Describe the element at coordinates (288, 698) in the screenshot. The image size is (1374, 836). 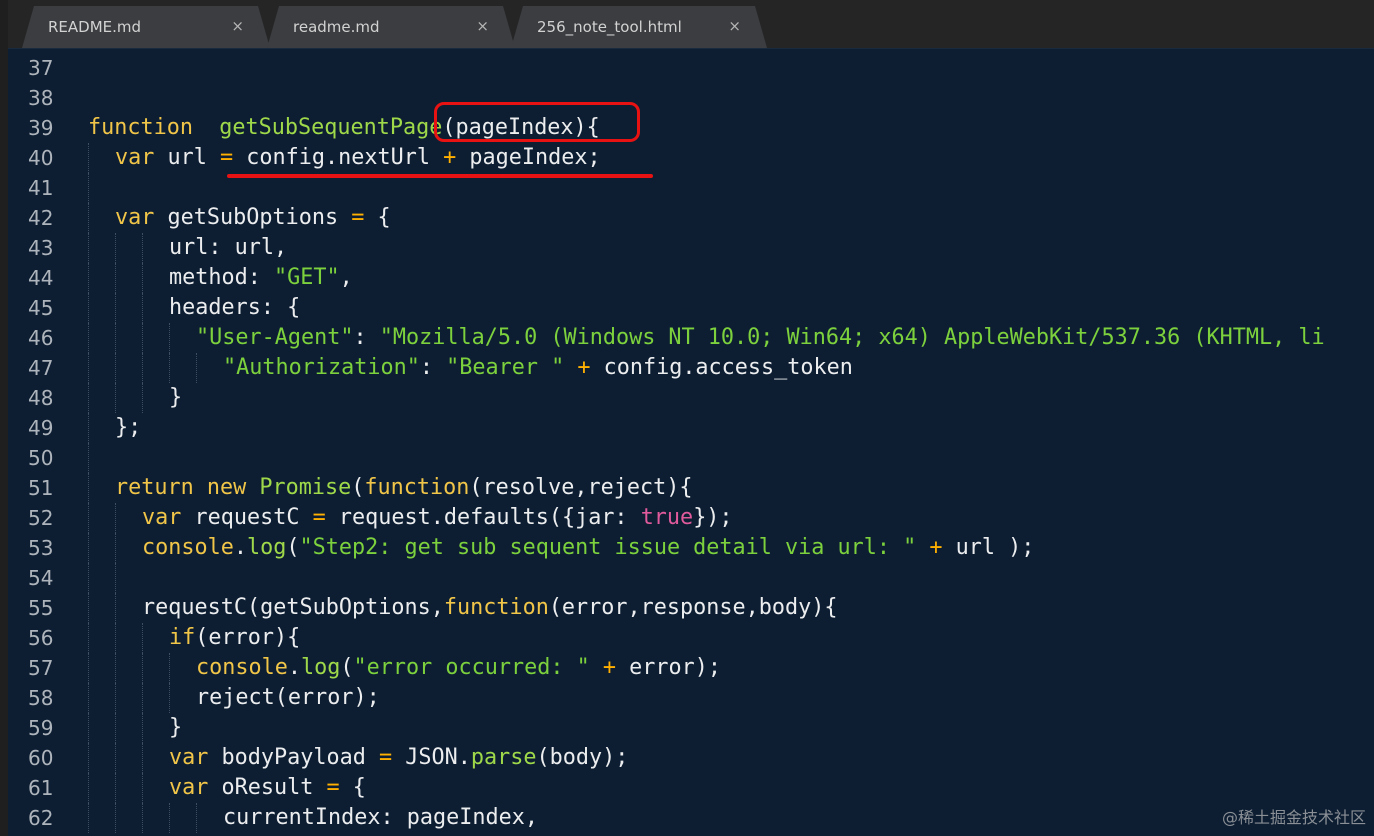
I see `code-text: reject(error);` at that location.